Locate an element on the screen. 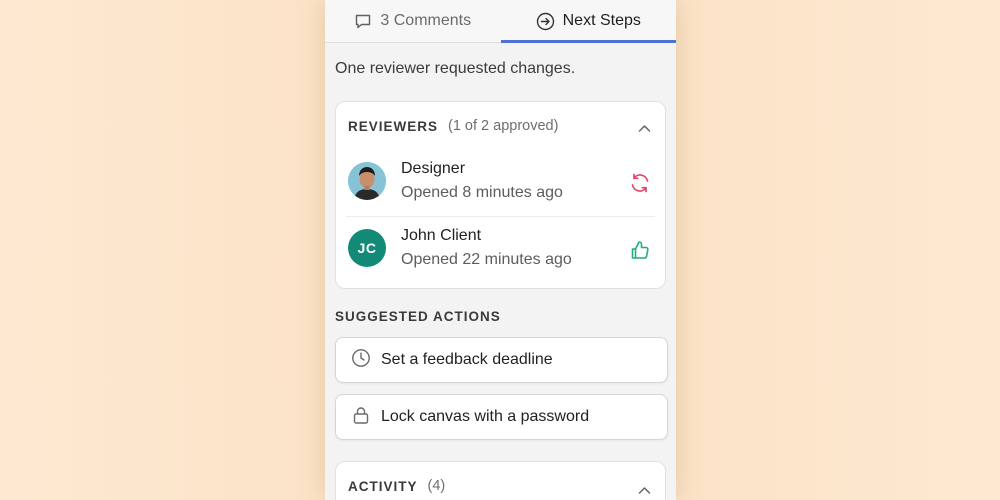  suggested-actions-title: SUGGESTED ACTIONS is located at coordinates (418, 316).